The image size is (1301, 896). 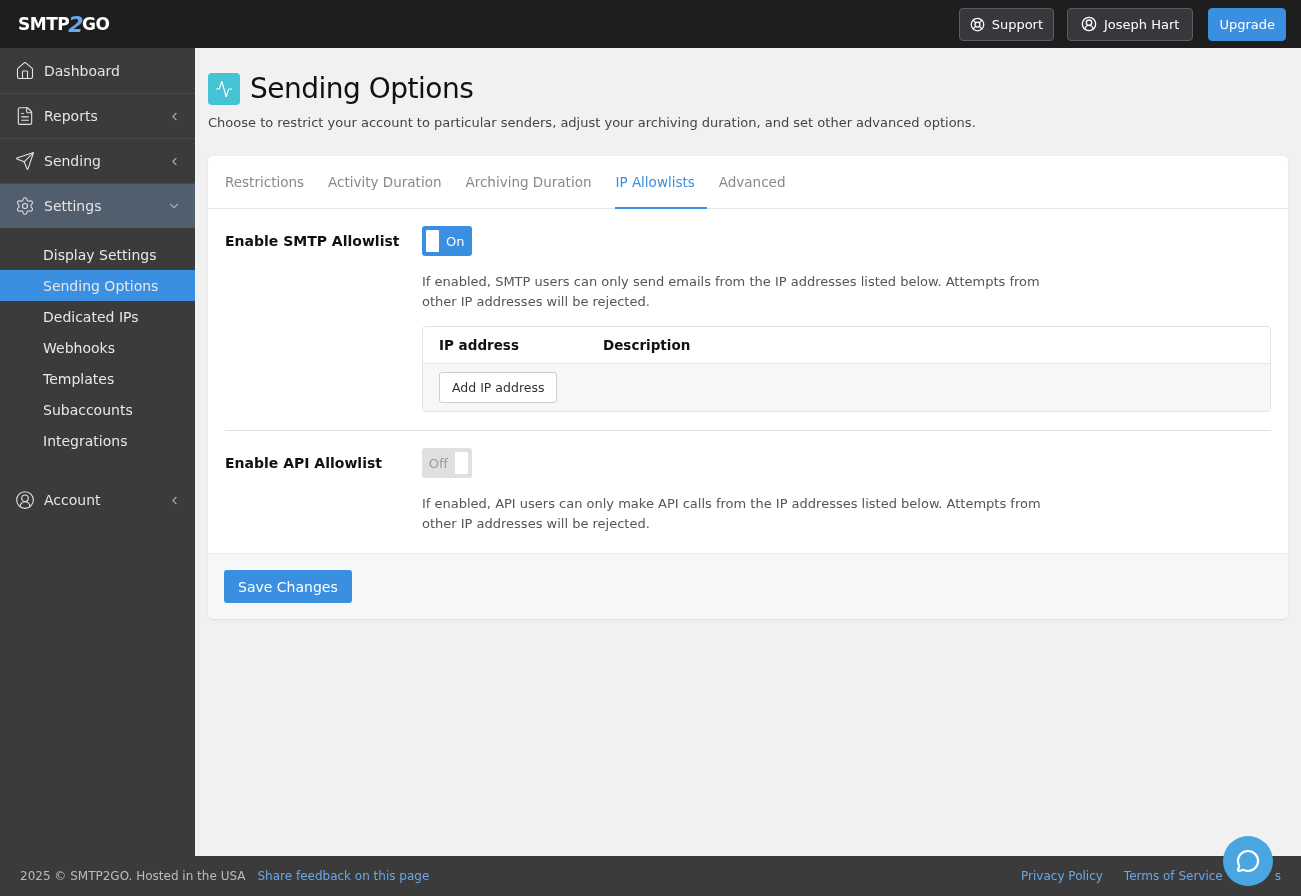 I want to click on settings-icon, so click(x=25, y=205).